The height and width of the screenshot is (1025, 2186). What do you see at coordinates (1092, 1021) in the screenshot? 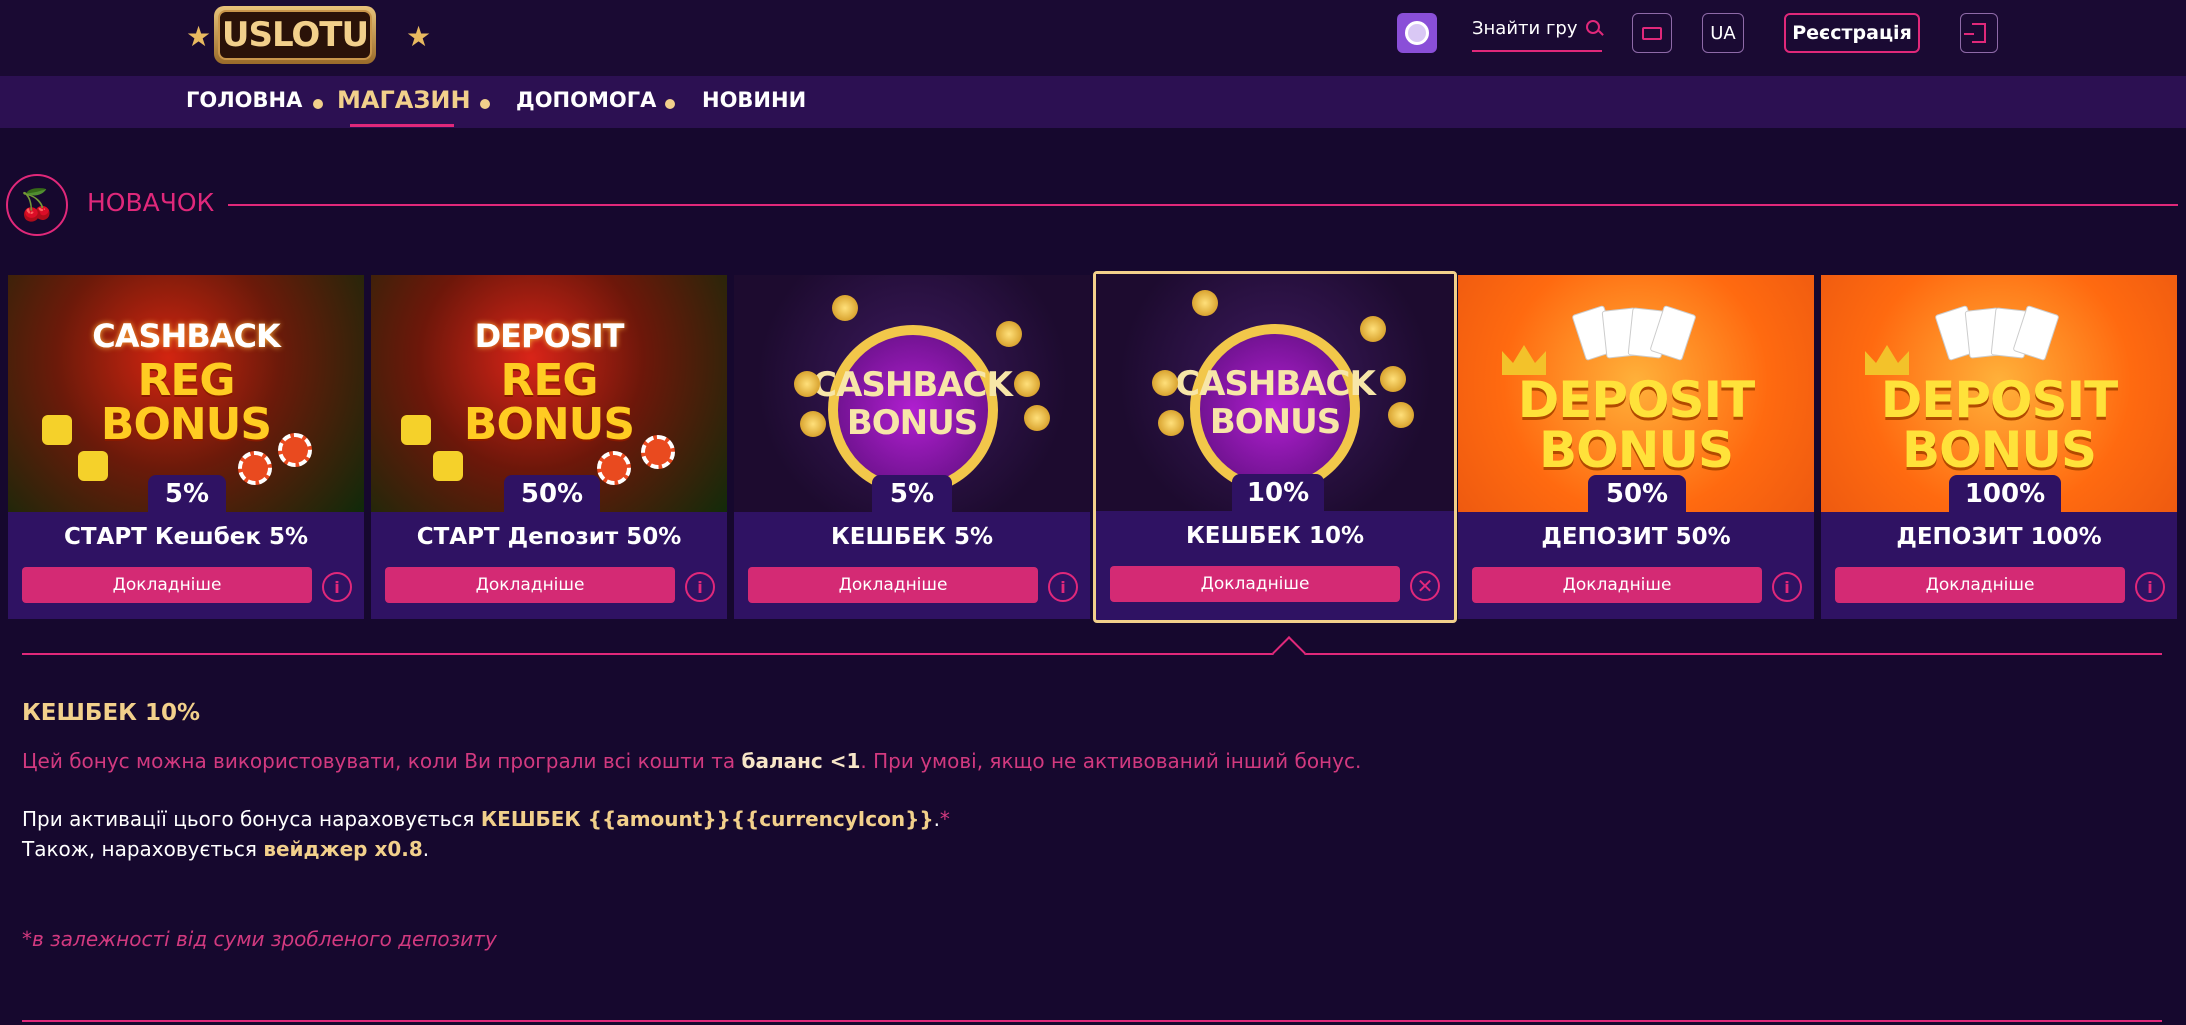
I see `bottom-divider` at bounding box center [1092, 1021].